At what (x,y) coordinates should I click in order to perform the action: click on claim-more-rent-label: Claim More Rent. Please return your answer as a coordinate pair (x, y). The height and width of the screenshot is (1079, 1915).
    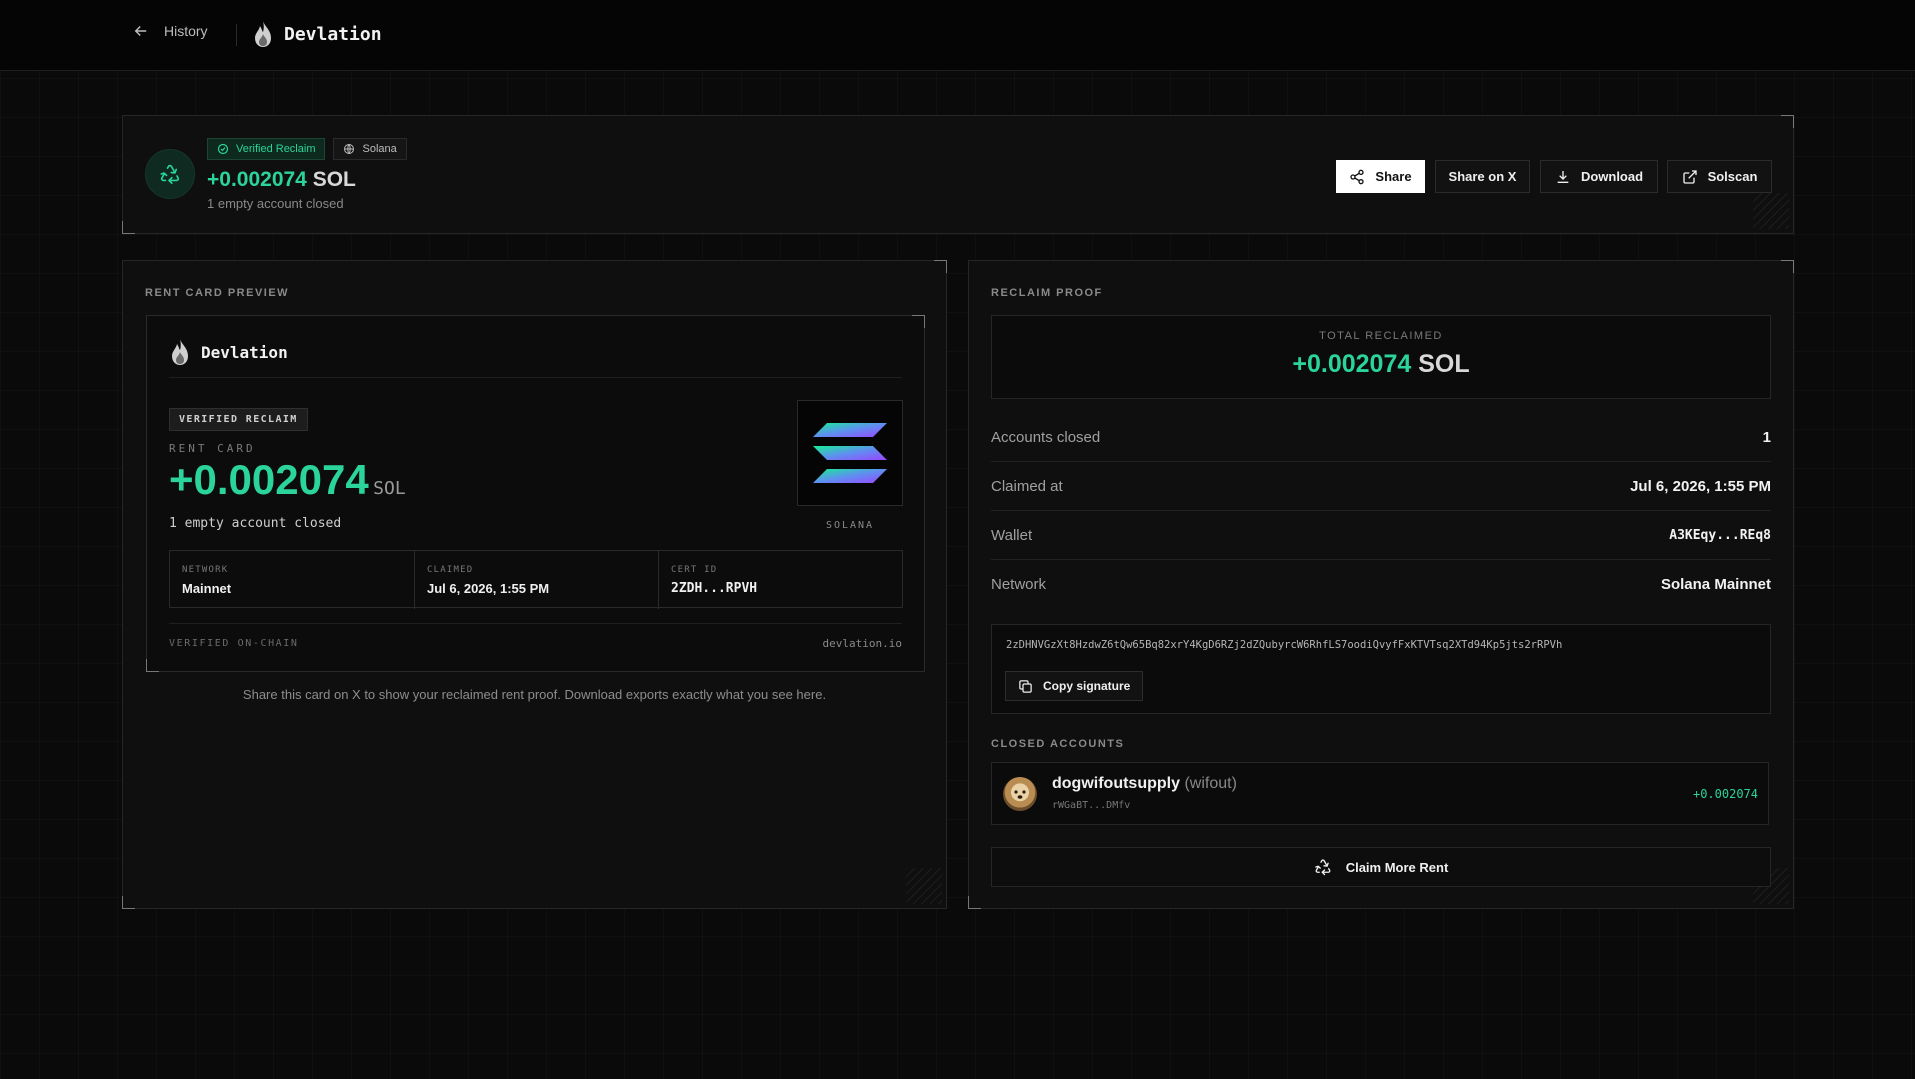
    Looking at the image, I should click on (1397, 867).